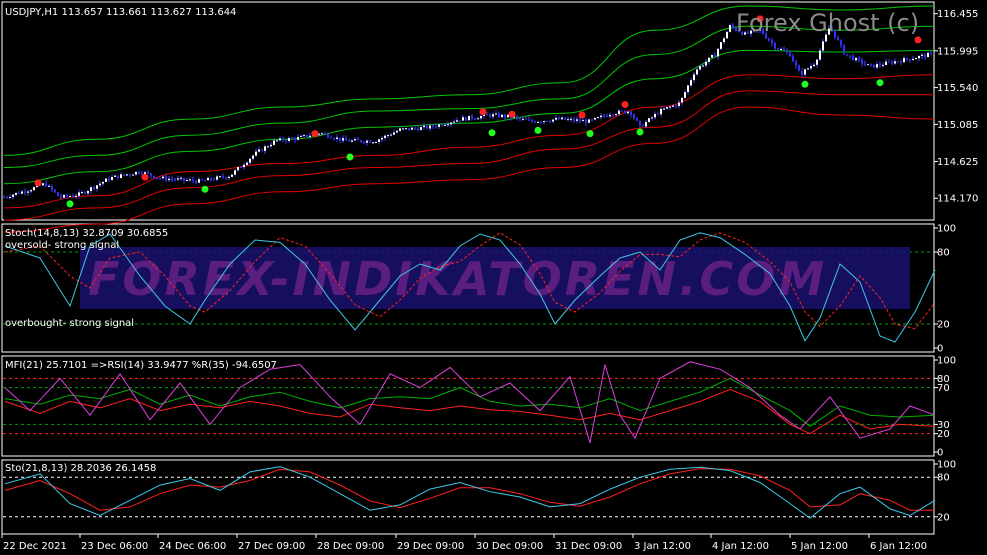 The height and width of the screenshot is (555, 987). Describe the element at coordinates (946, 229) in the screenshot. I see `stoch-tick-label: 100` at that location.